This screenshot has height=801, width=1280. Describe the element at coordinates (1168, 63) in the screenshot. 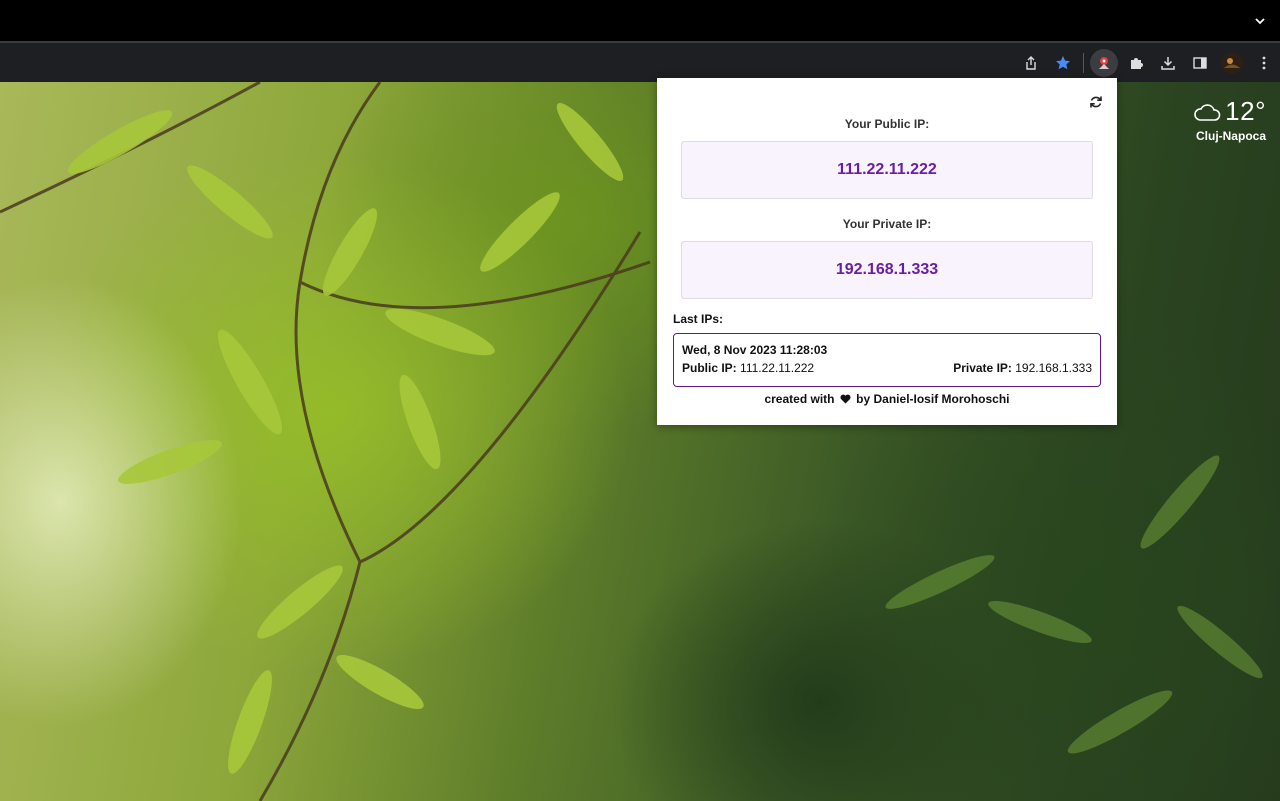

I see `download-icon` at that location.